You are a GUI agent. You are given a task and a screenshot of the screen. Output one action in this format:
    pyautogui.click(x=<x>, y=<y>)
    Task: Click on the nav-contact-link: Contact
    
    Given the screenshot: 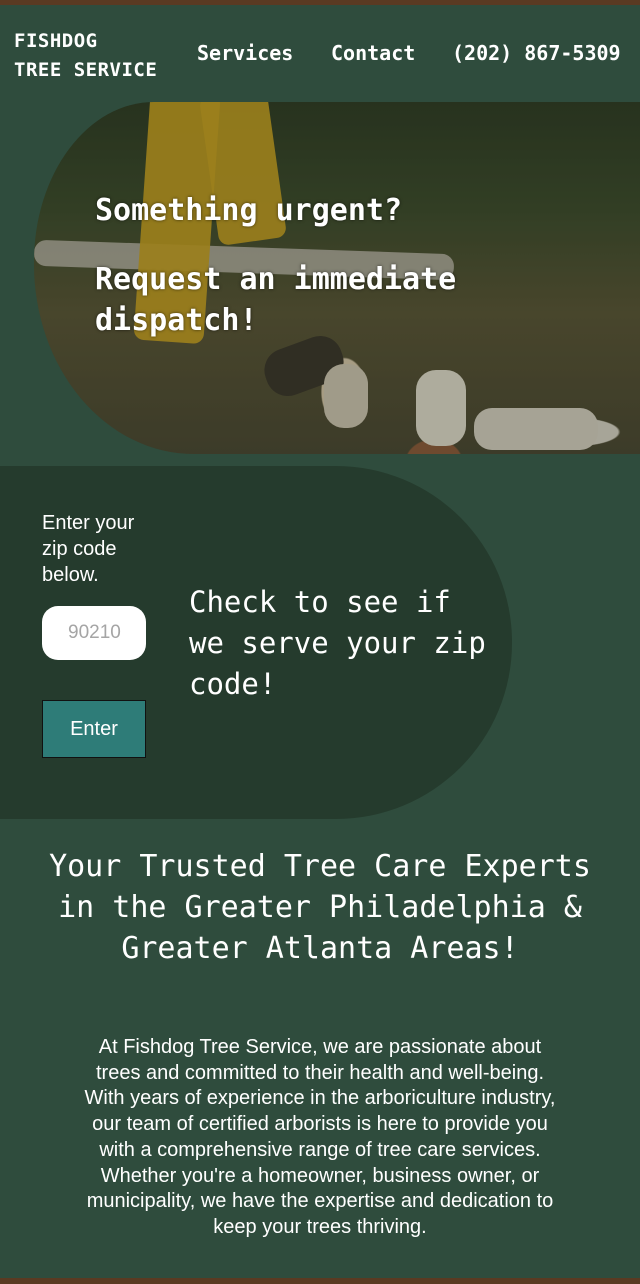 What is the action you would take?
    pyautogui.click(x=373, y=53)
    